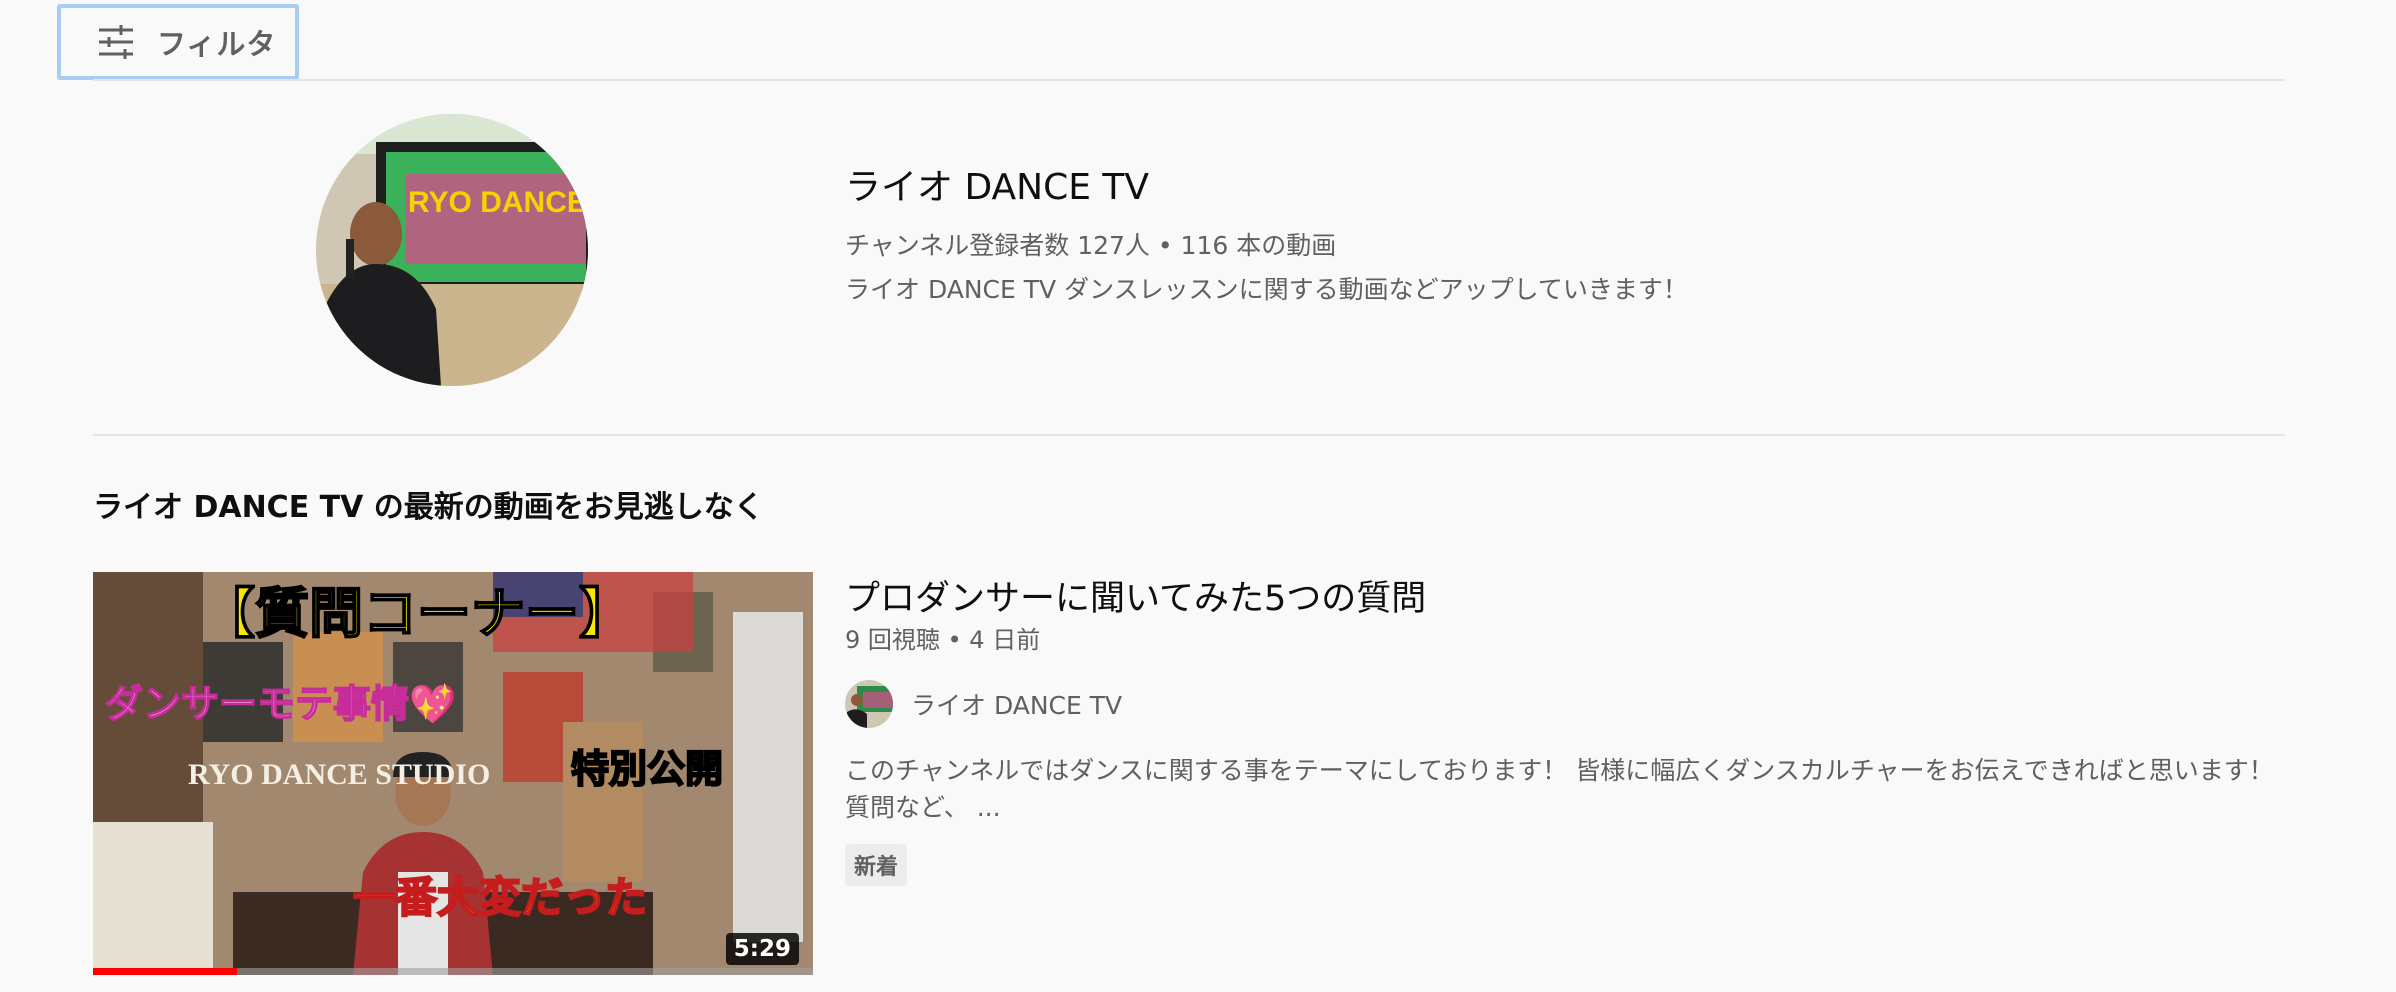 This screenshot has height=992, width=2396. What do you see at coordinates (339, 774) in the screenshot?
I see `thumb-studio-text: RYO DANCE STUDIO` at bounding box center [339, 774].